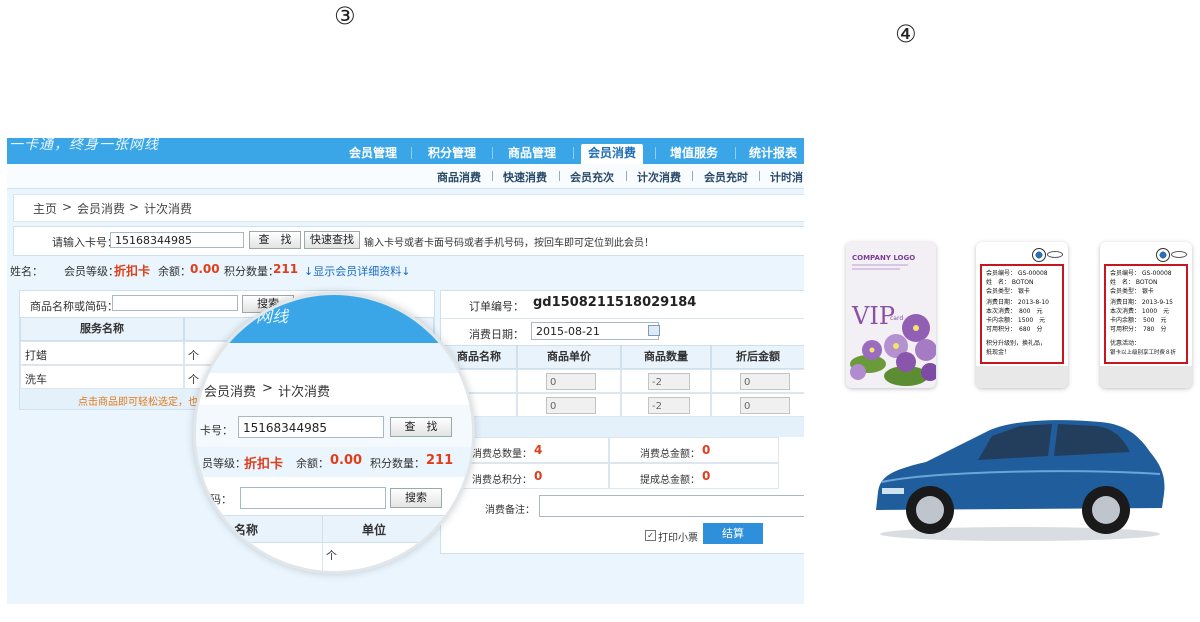 The height and width of the screenshot is (622, 1200). What do you see at coordinates (650, 535) in the screenshot?
I see `print-receipt-checkbox: ✓` at bounding box center [650, 535].